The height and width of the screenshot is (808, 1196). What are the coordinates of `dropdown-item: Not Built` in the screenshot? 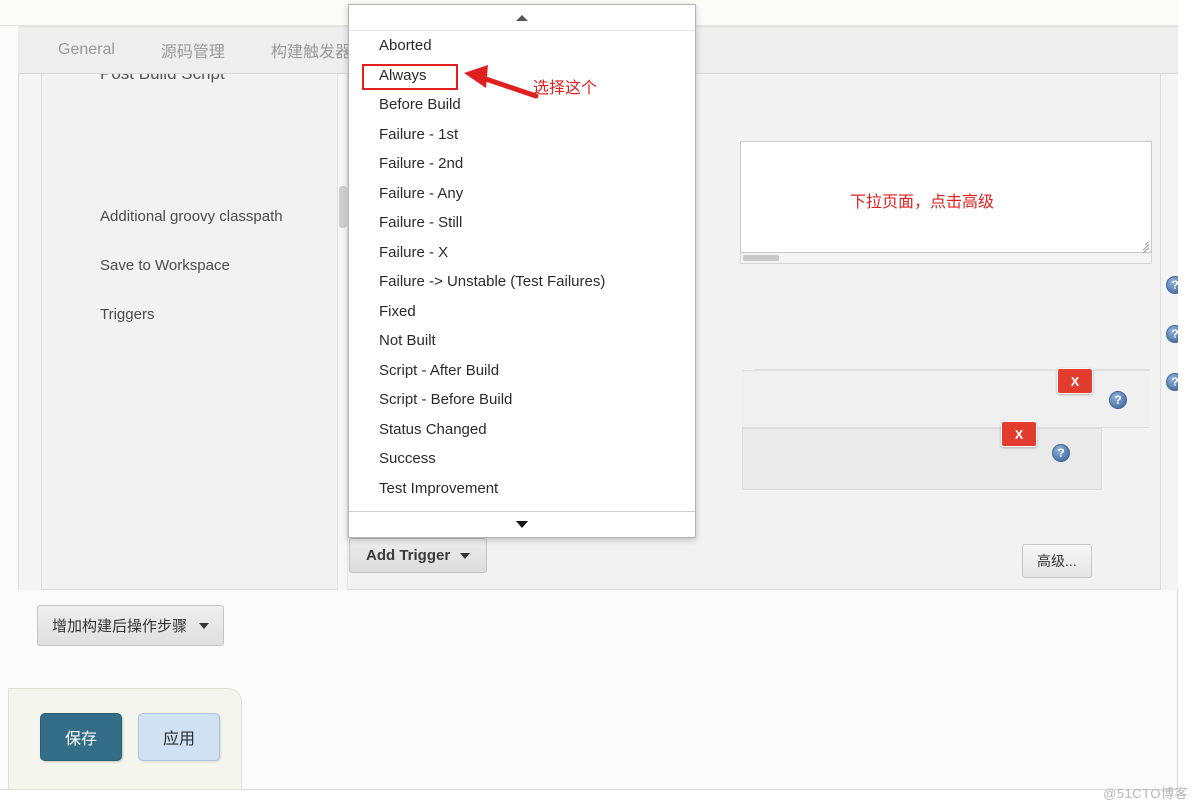 It's located at (522, 341).